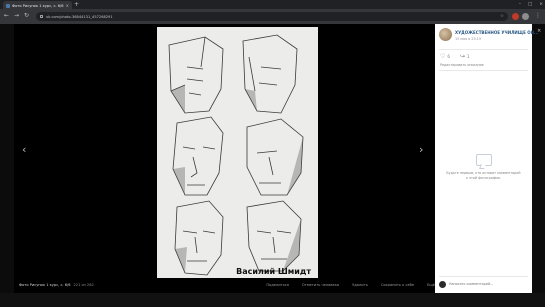  I want to click on share-count: 1, so click(468, 56).